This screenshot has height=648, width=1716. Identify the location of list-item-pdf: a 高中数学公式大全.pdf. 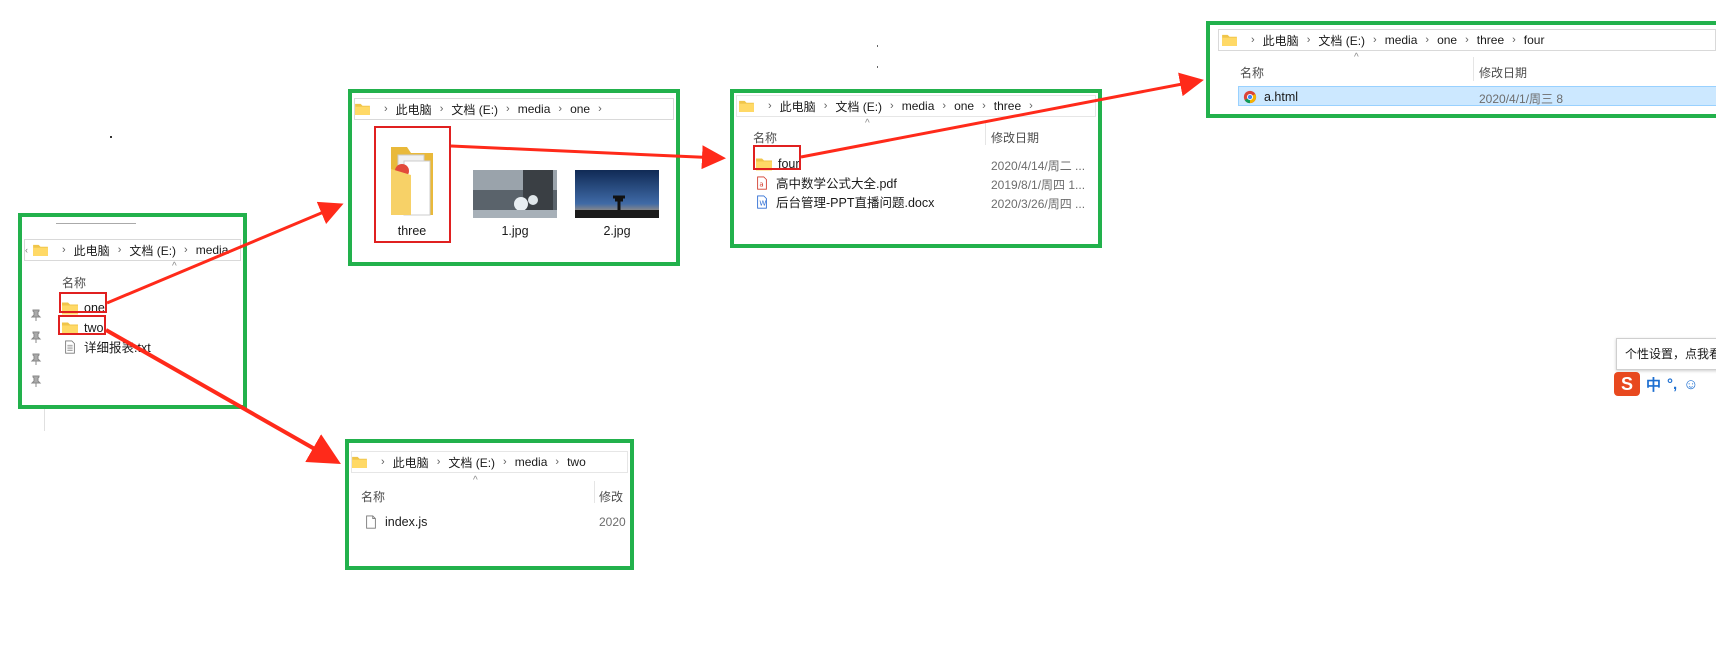
(825, 182).